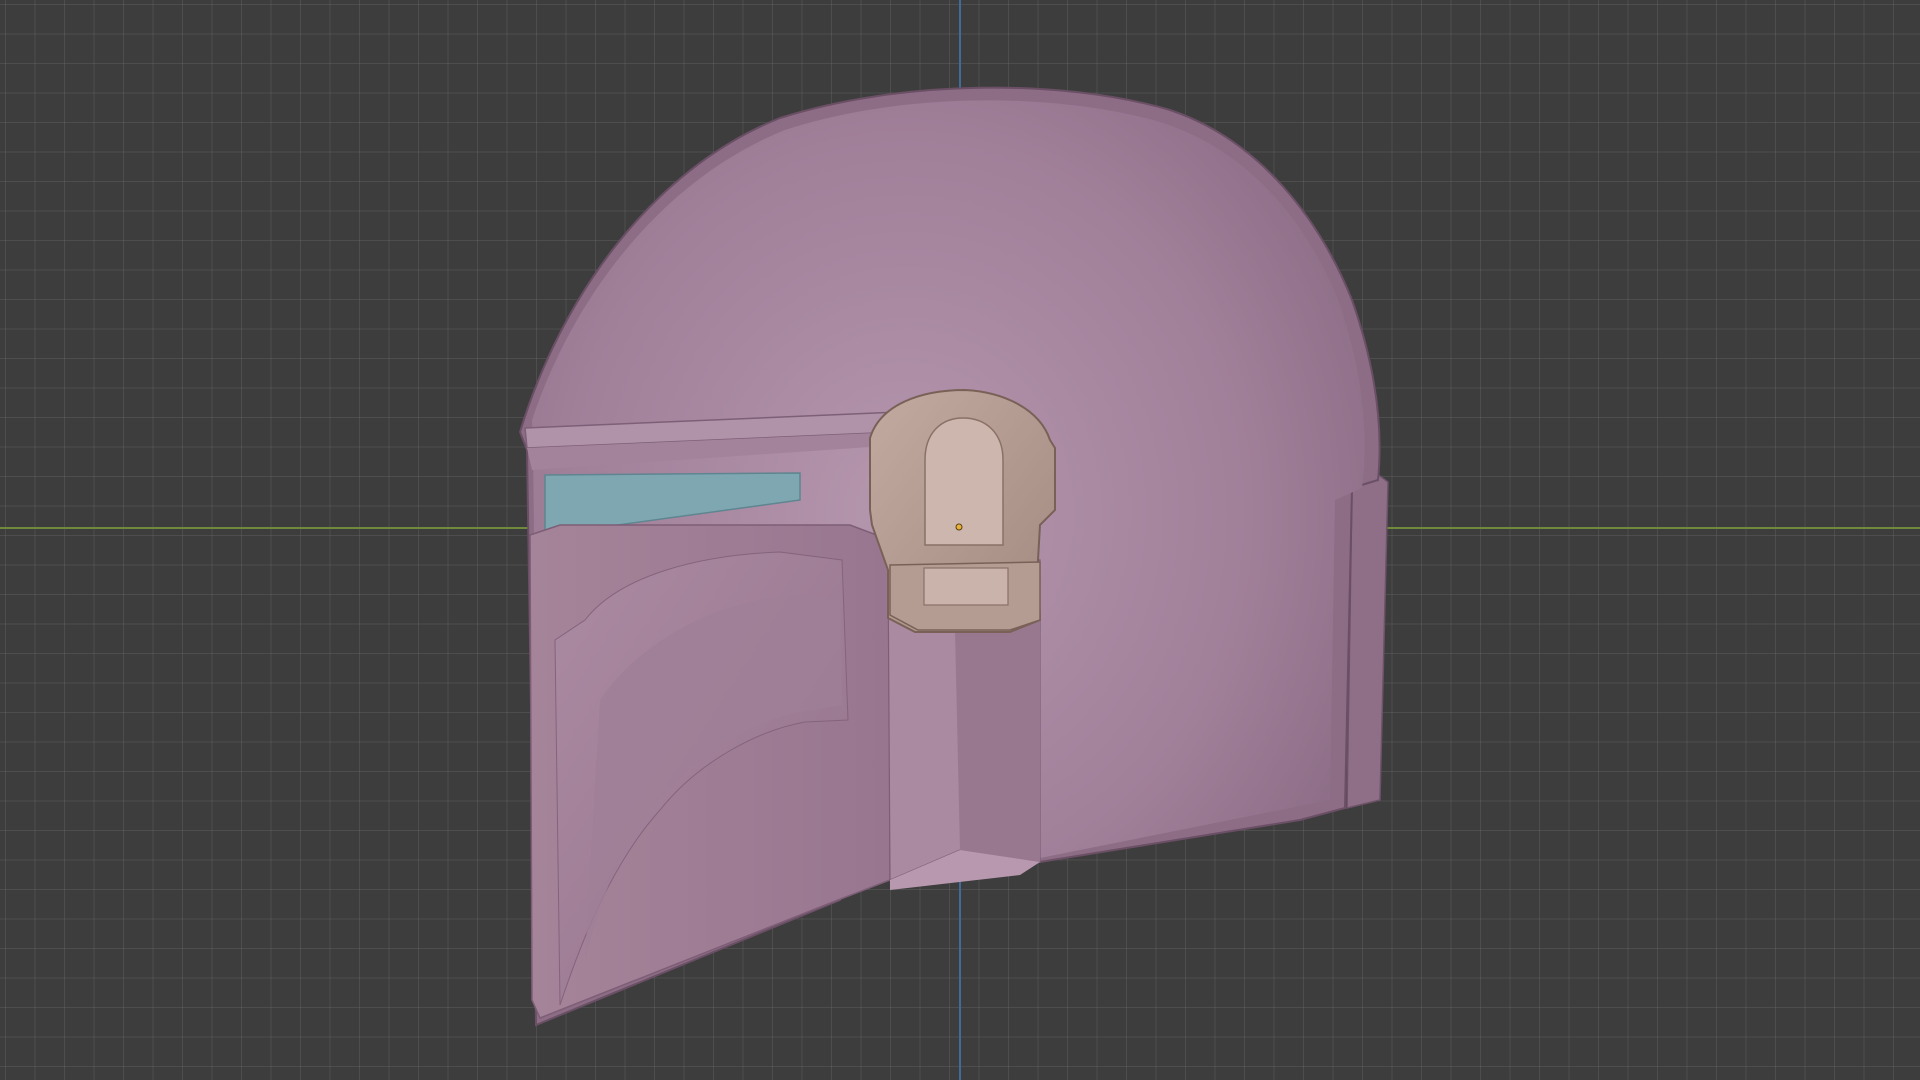  Describe the element at coordinates (964, 481) in the screenshot. I see `ear-piece-inner` at that location.